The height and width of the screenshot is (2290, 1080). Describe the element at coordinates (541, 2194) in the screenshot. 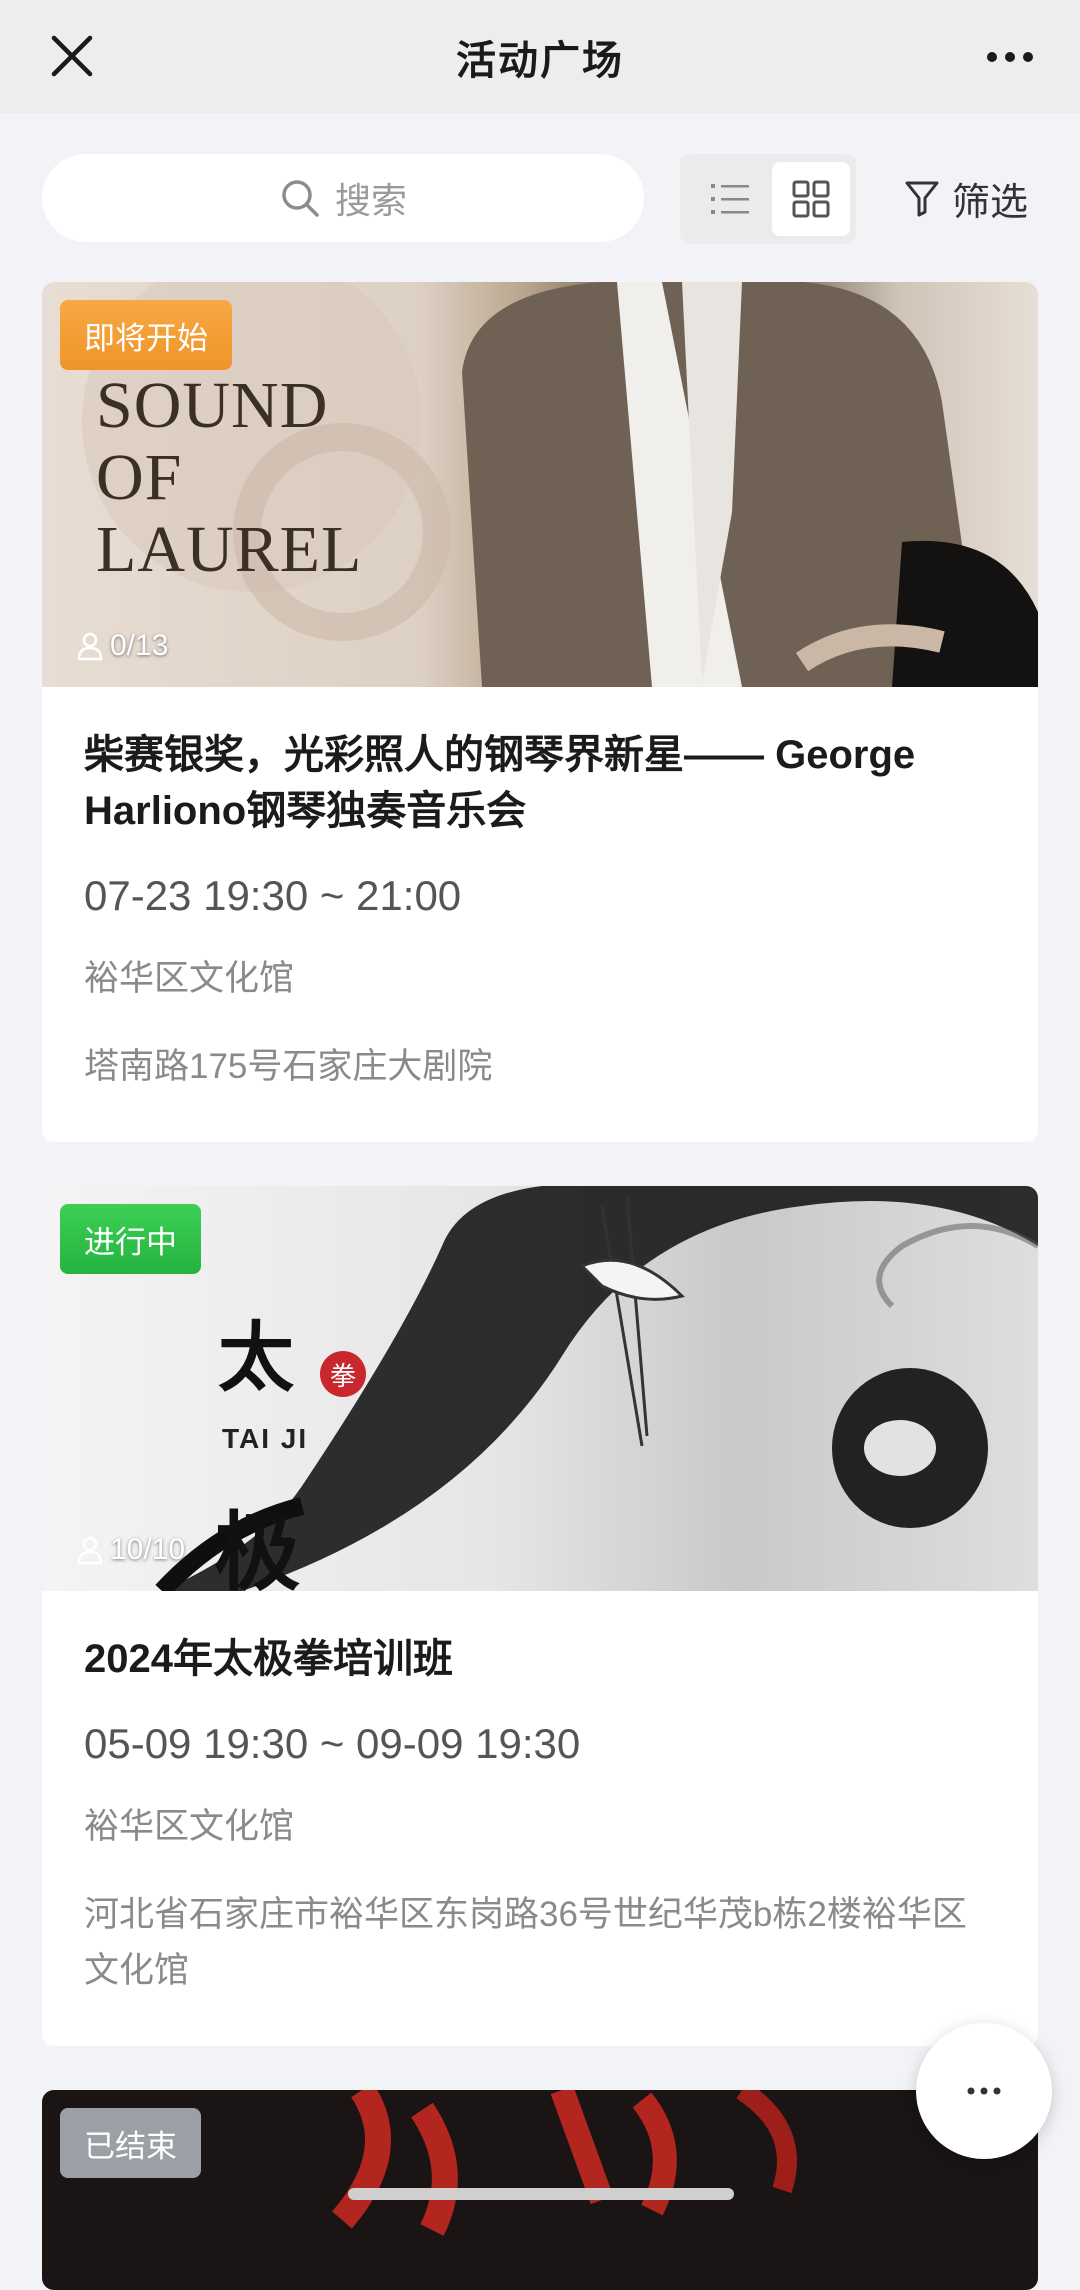

I see `home-indicator` at that location.